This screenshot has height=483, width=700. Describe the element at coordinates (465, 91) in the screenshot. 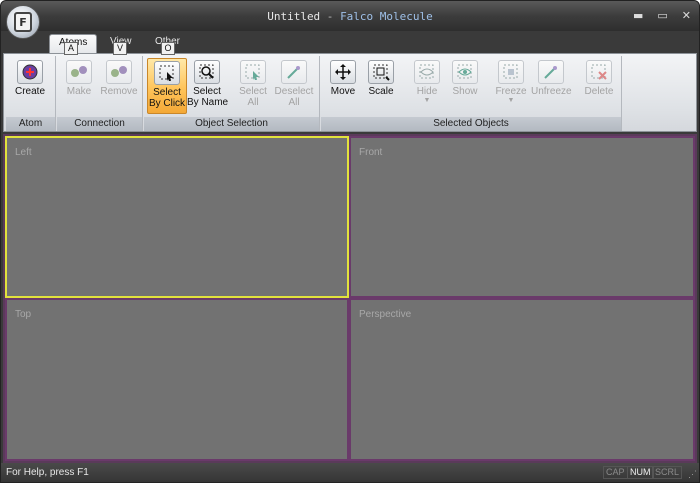

I see `show-label: Show` at that location.